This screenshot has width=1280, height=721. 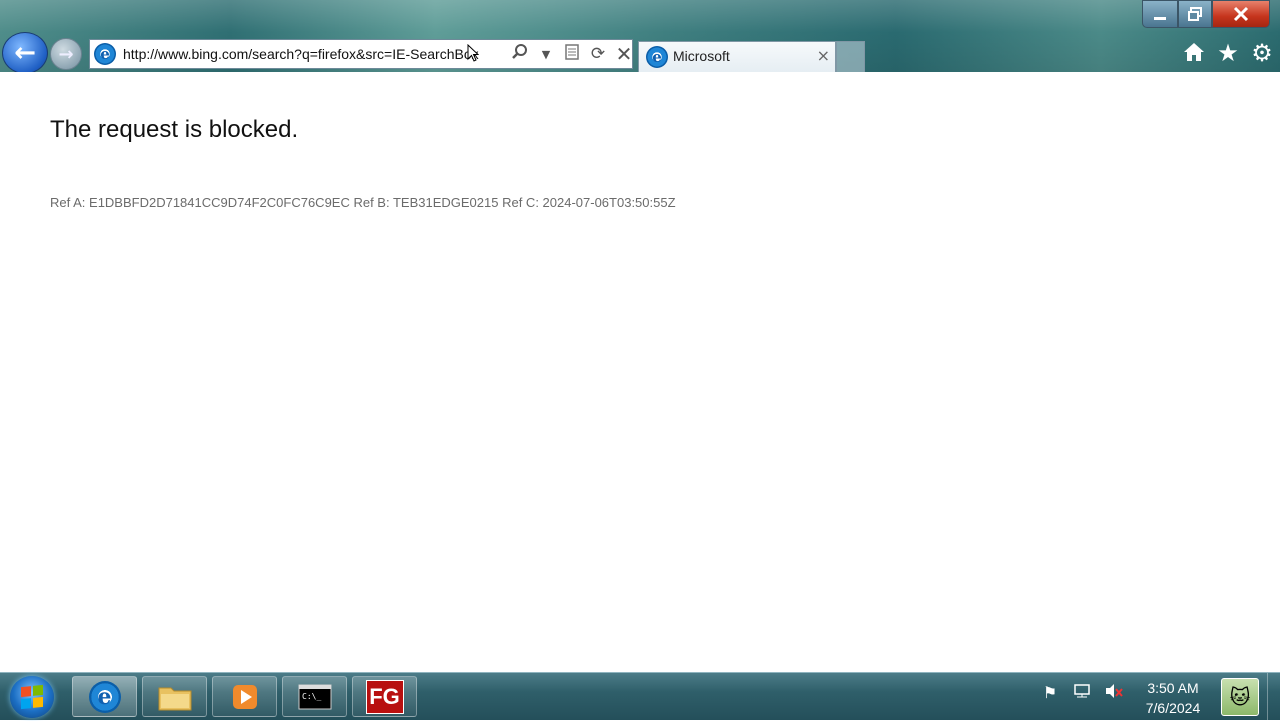 I want to click on taskbar-command-prompt: C:\_, so click(x=314, y=696).